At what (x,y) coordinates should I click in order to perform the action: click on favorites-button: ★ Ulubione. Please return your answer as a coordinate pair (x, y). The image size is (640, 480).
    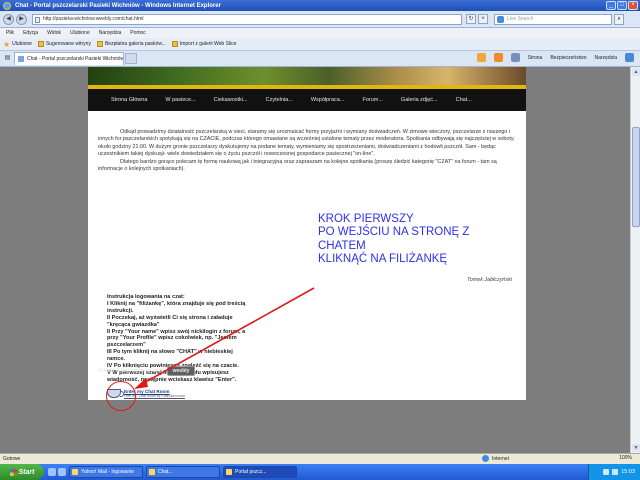
    Looking at the image, I should click on (17, 44).